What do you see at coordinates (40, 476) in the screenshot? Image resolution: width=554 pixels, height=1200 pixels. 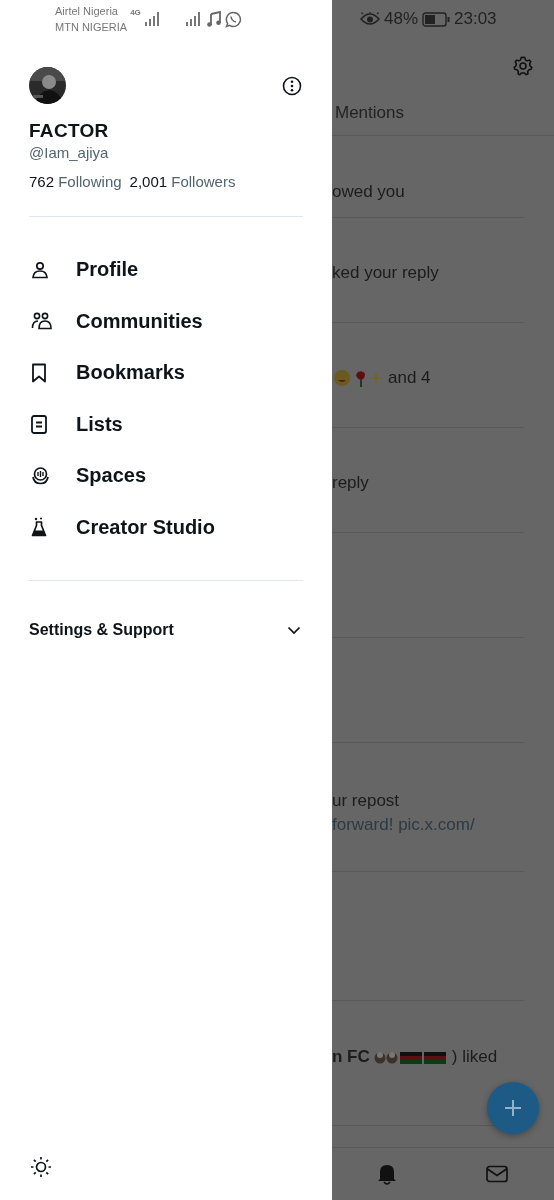 I see `microphone-icon` at bounding box center [40, 476].